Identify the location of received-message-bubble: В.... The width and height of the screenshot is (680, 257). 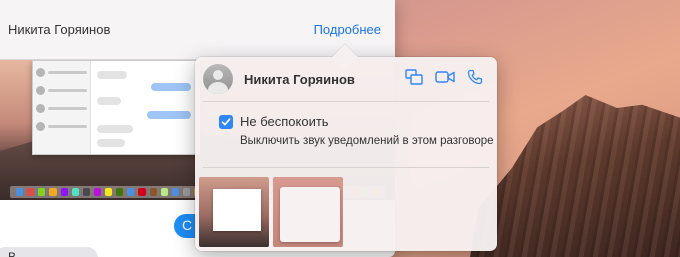
(49, 252).